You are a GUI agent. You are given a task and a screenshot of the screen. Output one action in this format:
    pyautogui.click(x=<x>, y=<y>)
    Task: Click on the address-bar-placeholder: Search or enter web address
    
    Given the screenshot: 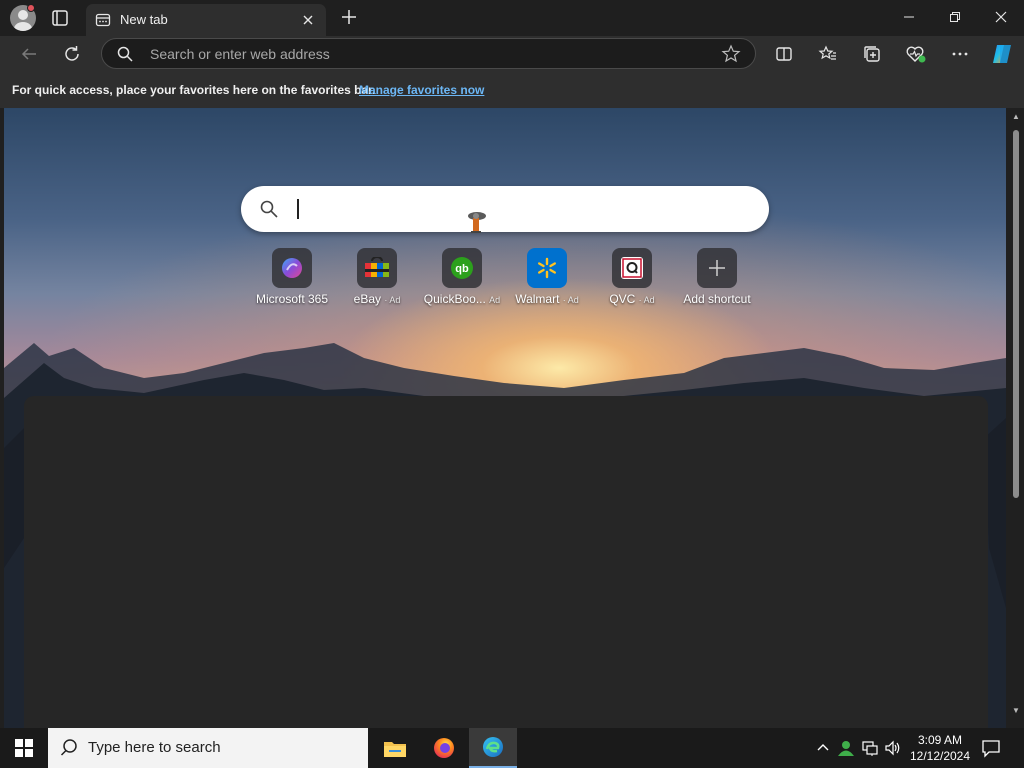 What is the action you would take?
    pyautogui.click(x=240, y=54)
    